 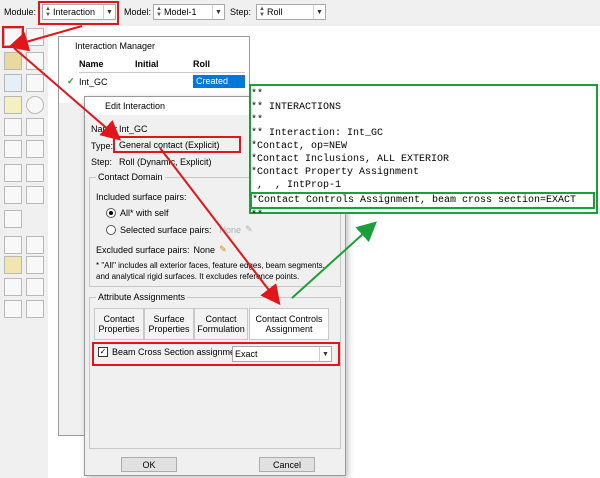 What do you see at coordinates (334, 260) in the screenshot?
I see `arrow-tab-to-keywords` at bounding box center [334, 260].